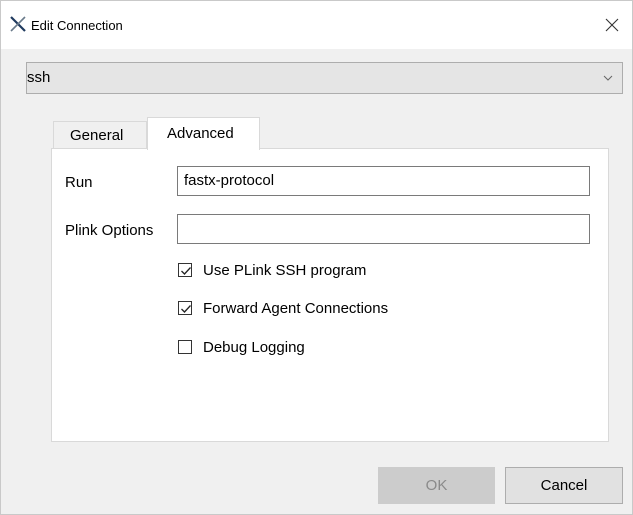 The image size is (633, 515). I want to click on ok-button: OK, so click(436, 485).